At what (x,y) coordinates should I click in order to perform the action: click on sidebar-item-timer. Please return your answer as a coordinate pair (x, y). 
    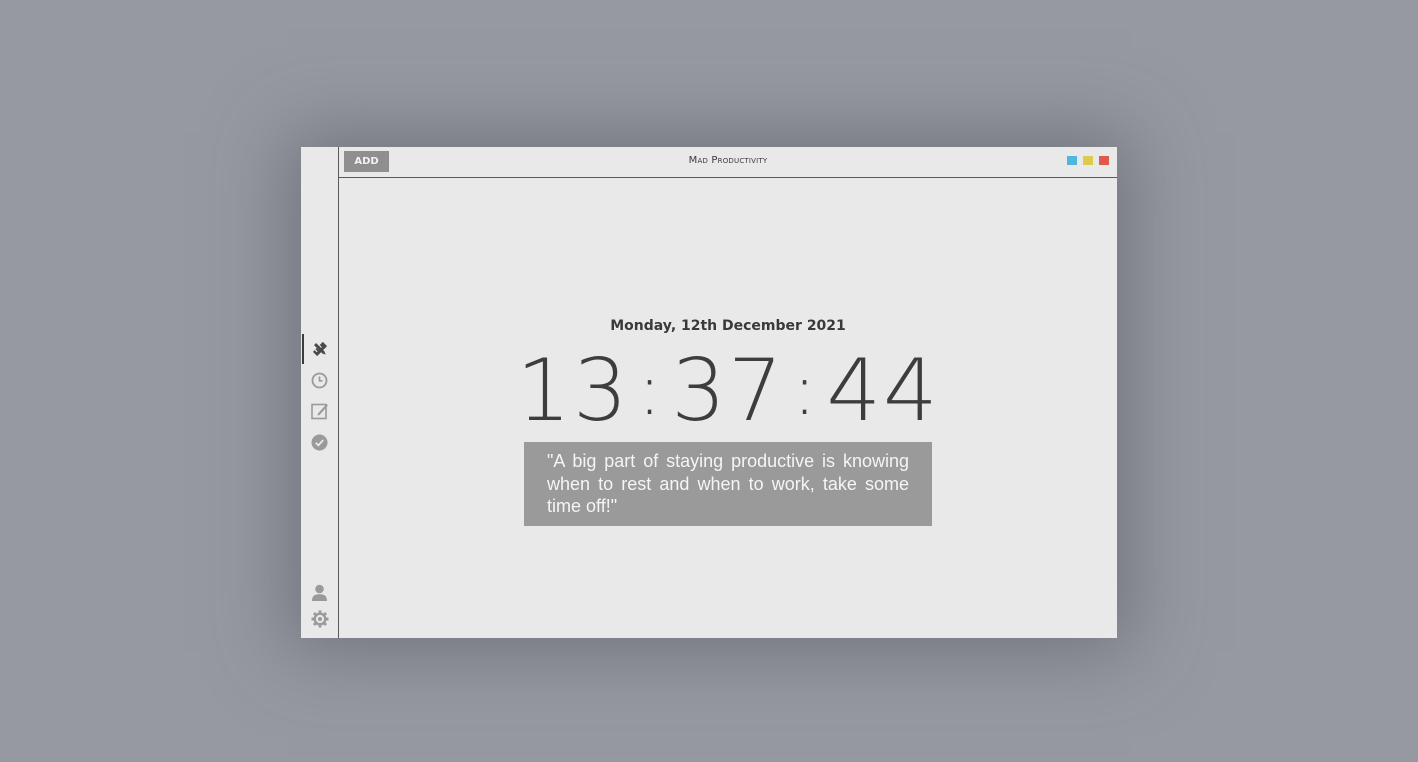
    Looking at the image, I should click on (319, 380).